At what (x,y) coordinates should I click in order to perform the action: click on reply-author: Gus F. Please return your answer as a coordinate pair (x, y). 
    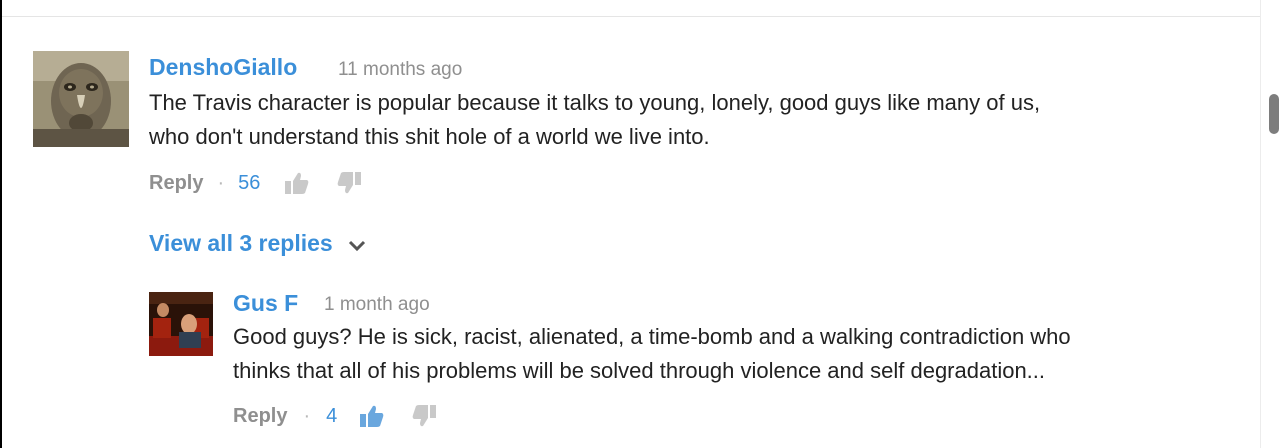
    Looking at the image, I should click on (265, 303).